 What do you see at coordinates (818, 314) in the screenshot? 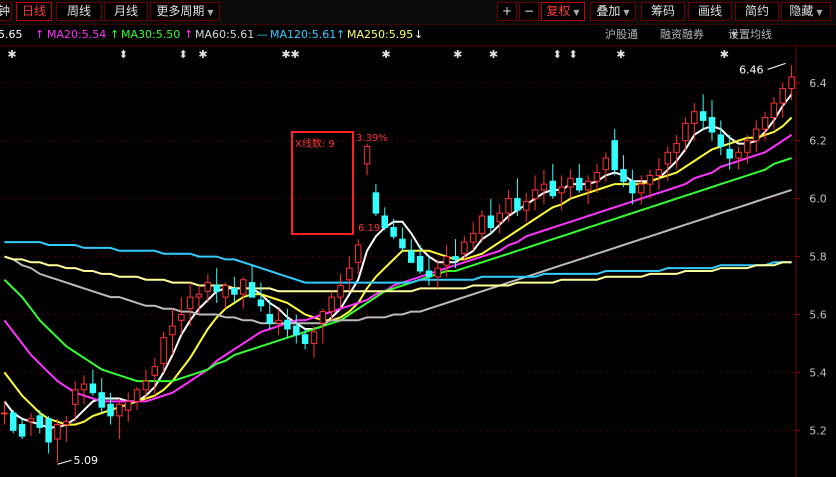
I see `price-tick-label: 5.6` at bounding box center [818, 314].